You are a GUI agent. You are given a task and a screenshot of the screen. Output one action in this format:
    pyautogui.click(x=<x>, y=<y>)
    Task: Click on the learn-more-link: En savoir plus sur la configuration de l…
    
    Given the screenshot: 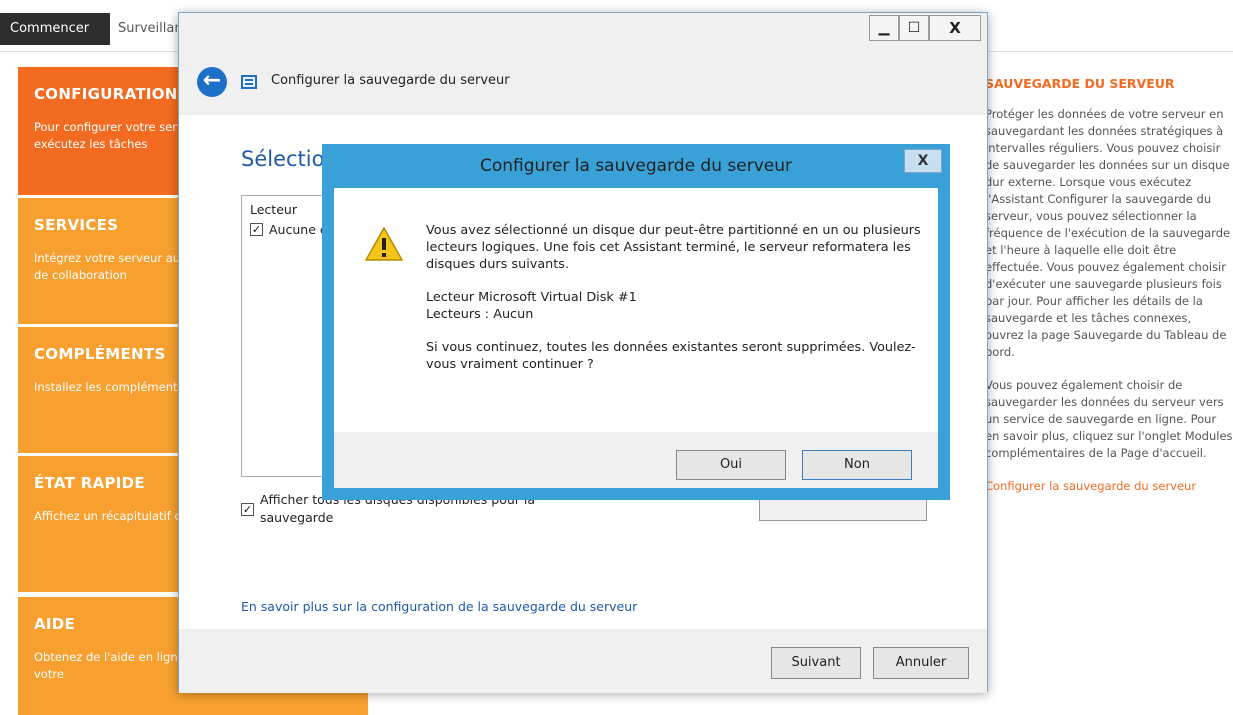 What is the action you would take?
    pyautogui.click(x=439, y=606)
    